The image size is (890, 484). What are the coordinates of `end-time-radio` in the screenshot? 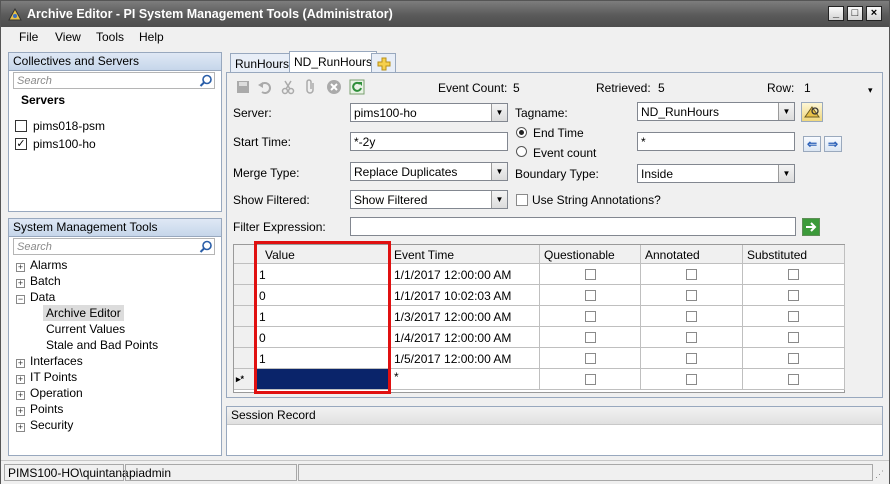 It's located at (521, 132).